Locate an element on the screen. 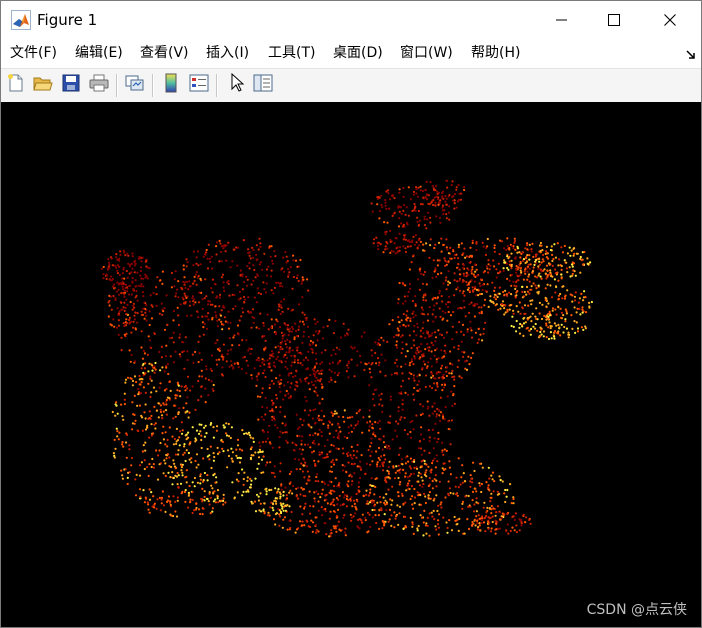  close-button is located at coordinates (670, 20).